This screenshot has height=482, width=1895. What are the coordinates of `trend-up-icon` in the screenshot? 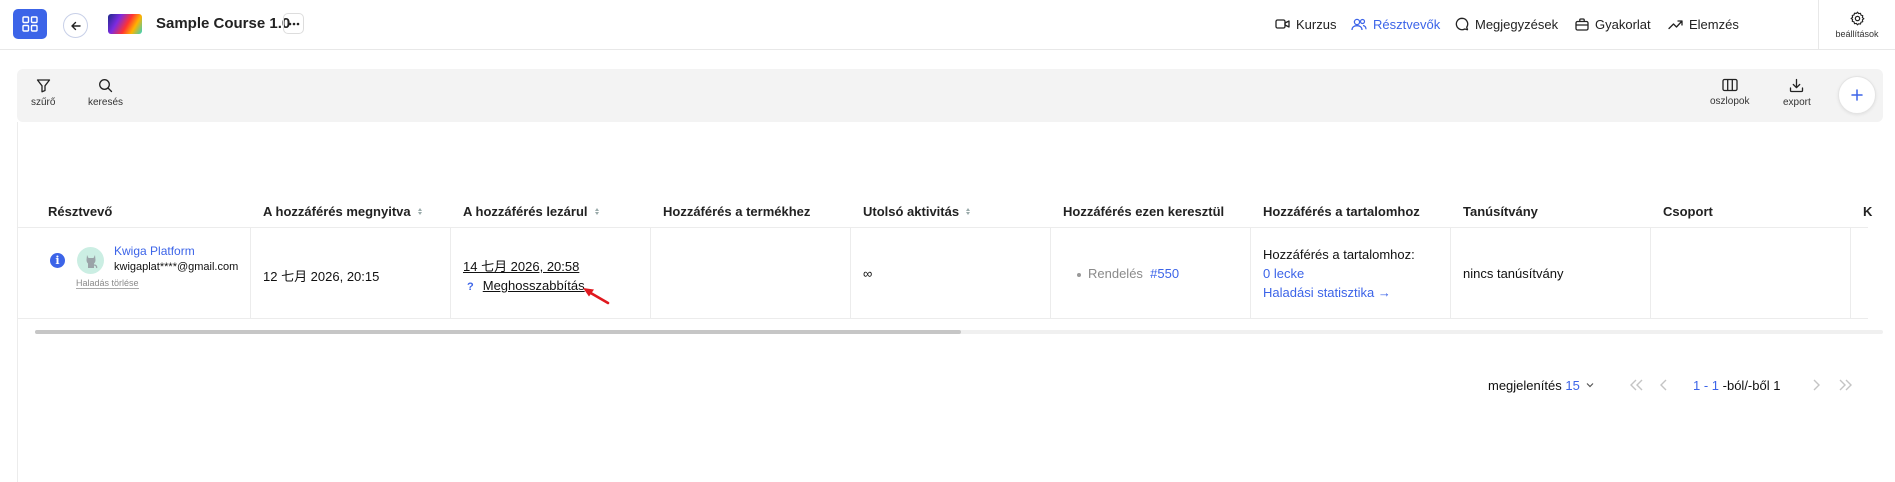 It's located at (1675, 24).